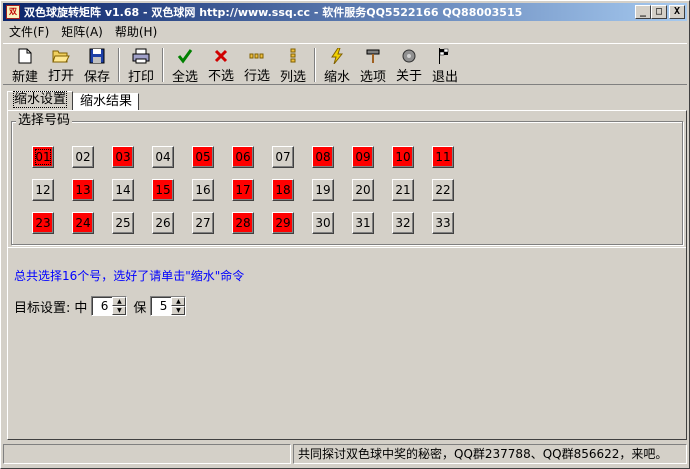 Image resolution: width=690 pixels, height=469 pixels. I want to click on tab-shrink-results: 缩水结果, so click(106, 102).